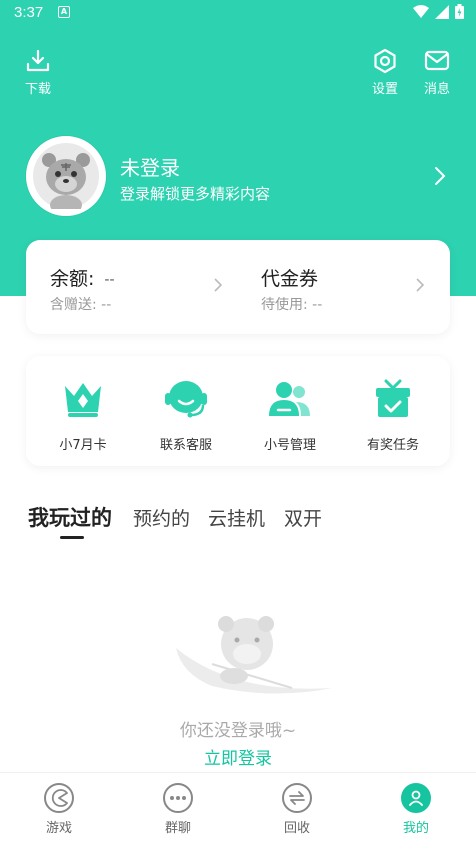 The width and height of the screenshot is (476, 846). Describe the element at coordinates (254, 655) in the screenshot. I see `empty-state-illustration` at that location.